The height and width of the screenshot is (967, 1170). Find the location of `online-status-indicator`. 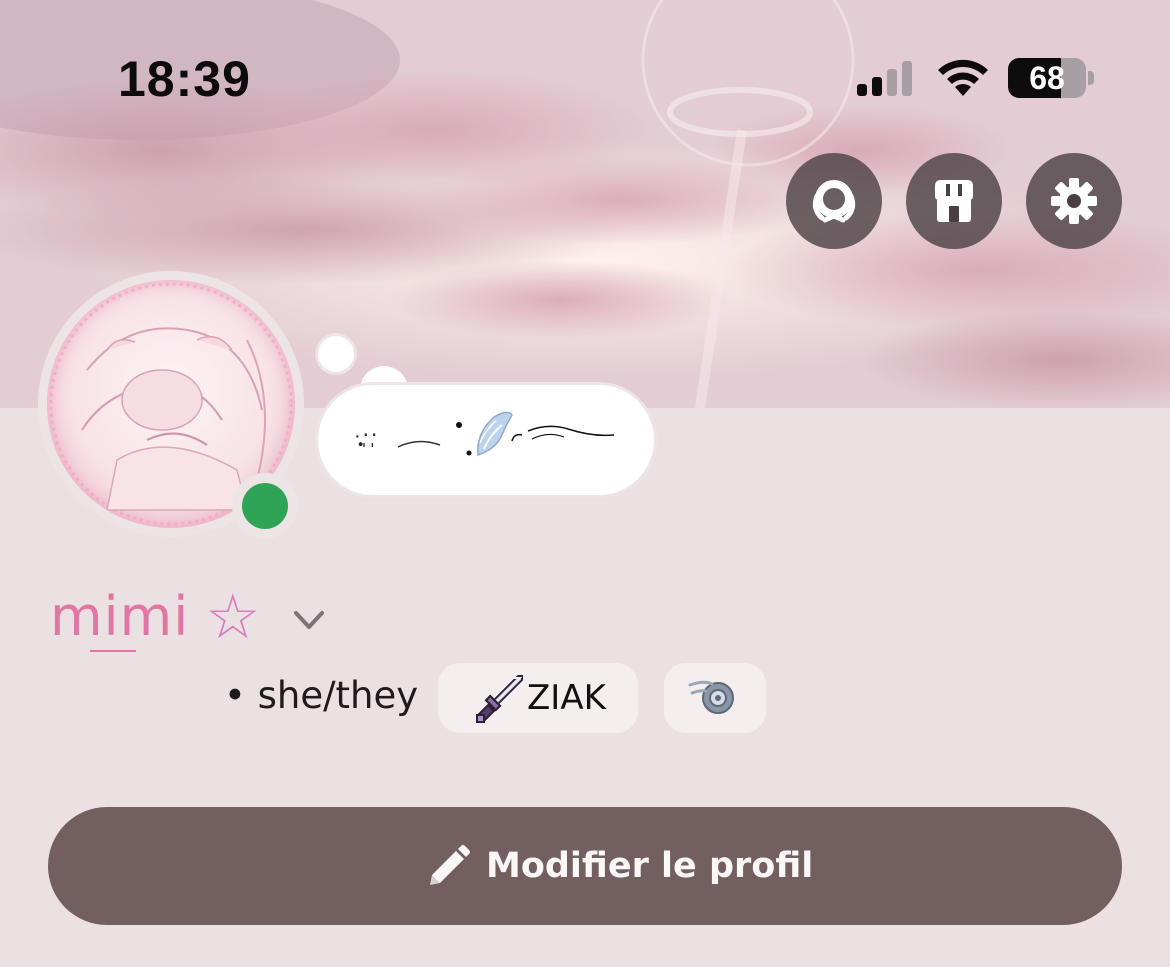

online-status-indicator is located at coordinates (265, 506).